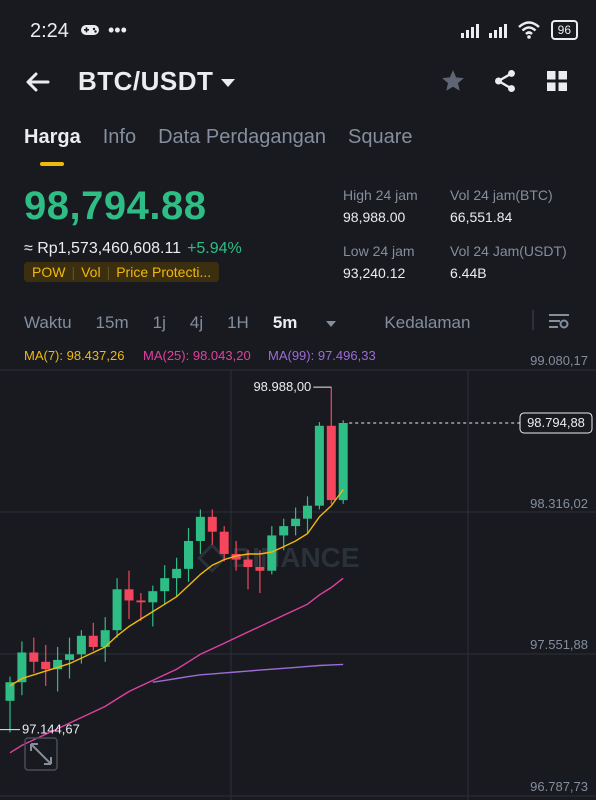  I want to click on fullscreen-button, so click(41, 754).